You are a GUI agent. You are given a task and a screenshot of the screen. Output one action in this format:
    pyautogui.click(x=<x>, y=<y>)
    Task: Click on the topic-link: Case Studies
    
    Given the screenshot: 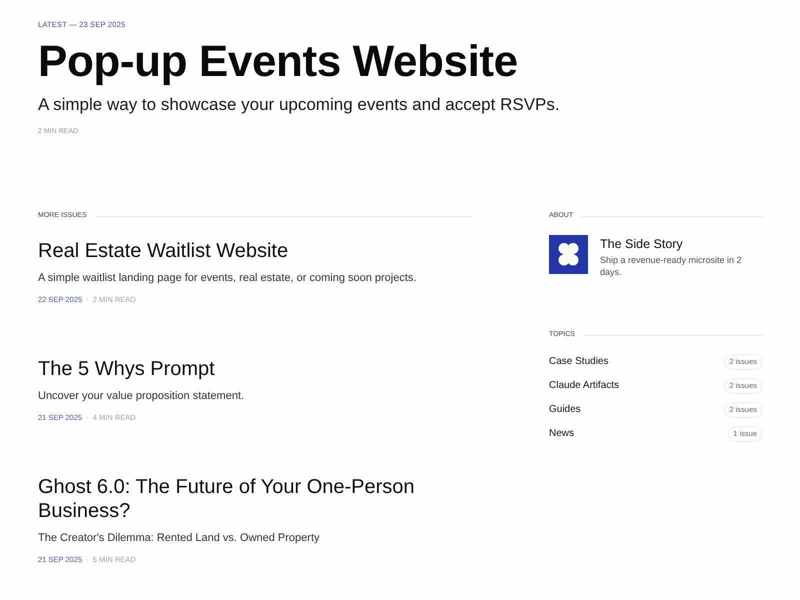 What is the action you would take?
    pyautogui.click(x=578, y=362)
    